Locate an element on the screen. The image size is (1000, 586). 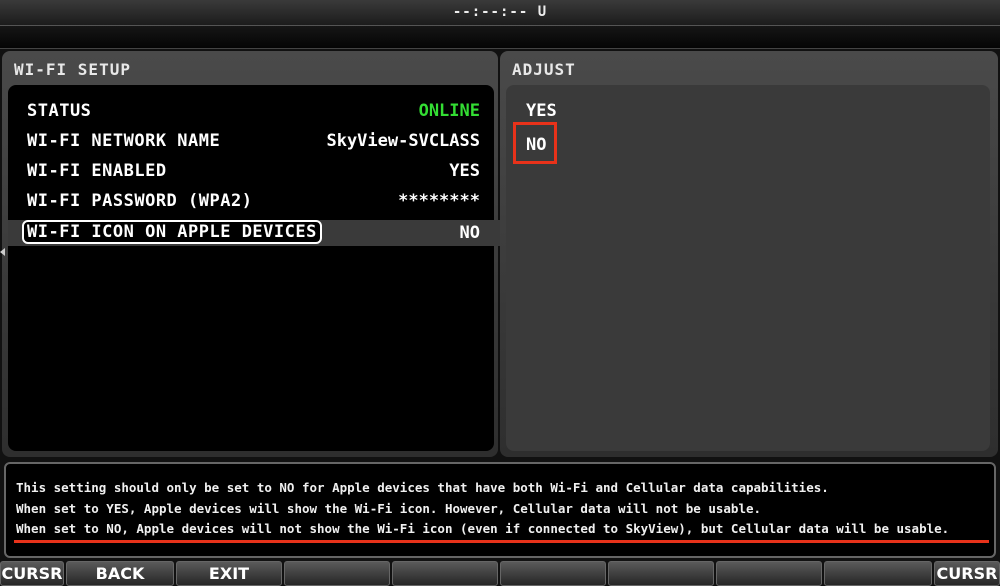
row-network-name: WI-FI NETWORK NAME SkyView-SVCLASS is located at coordinates (251, 141).